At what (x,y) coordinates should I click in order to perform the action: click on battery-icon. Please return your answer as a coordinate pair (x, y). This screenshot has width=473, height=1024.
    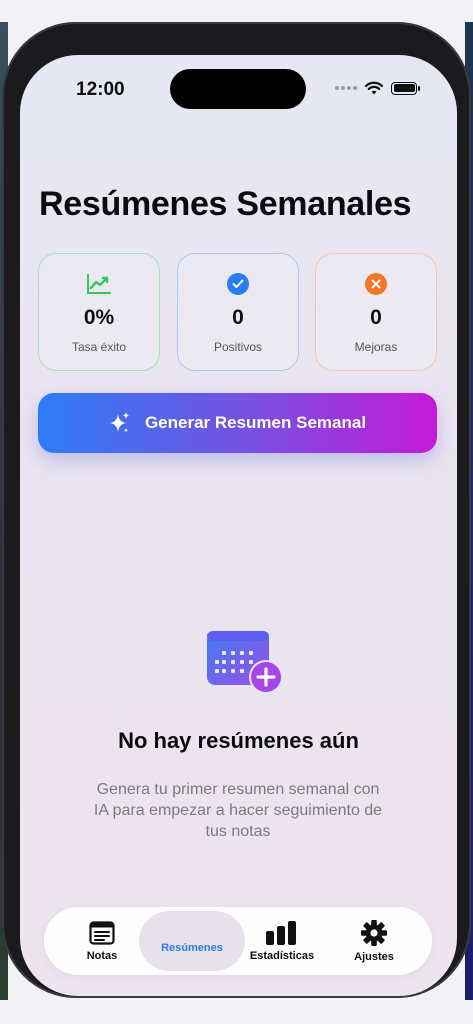
    Looking at the image, I should click on (405, 88).